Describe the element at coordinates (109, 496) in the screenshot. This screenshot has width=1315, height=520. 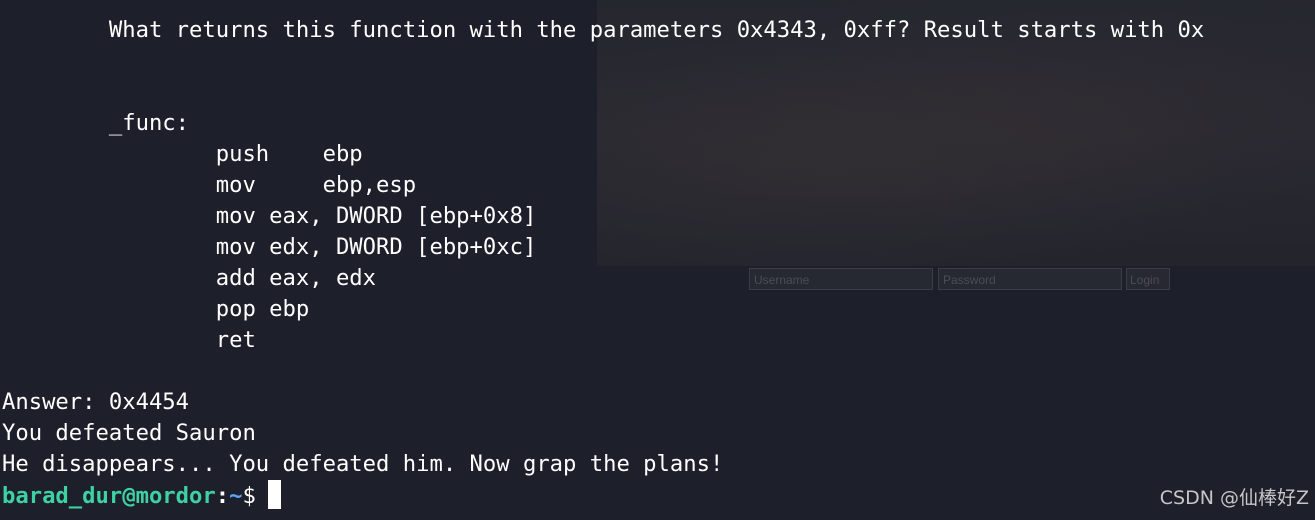
I see `prompt-user-host: barad_dur@mordor` at that location.